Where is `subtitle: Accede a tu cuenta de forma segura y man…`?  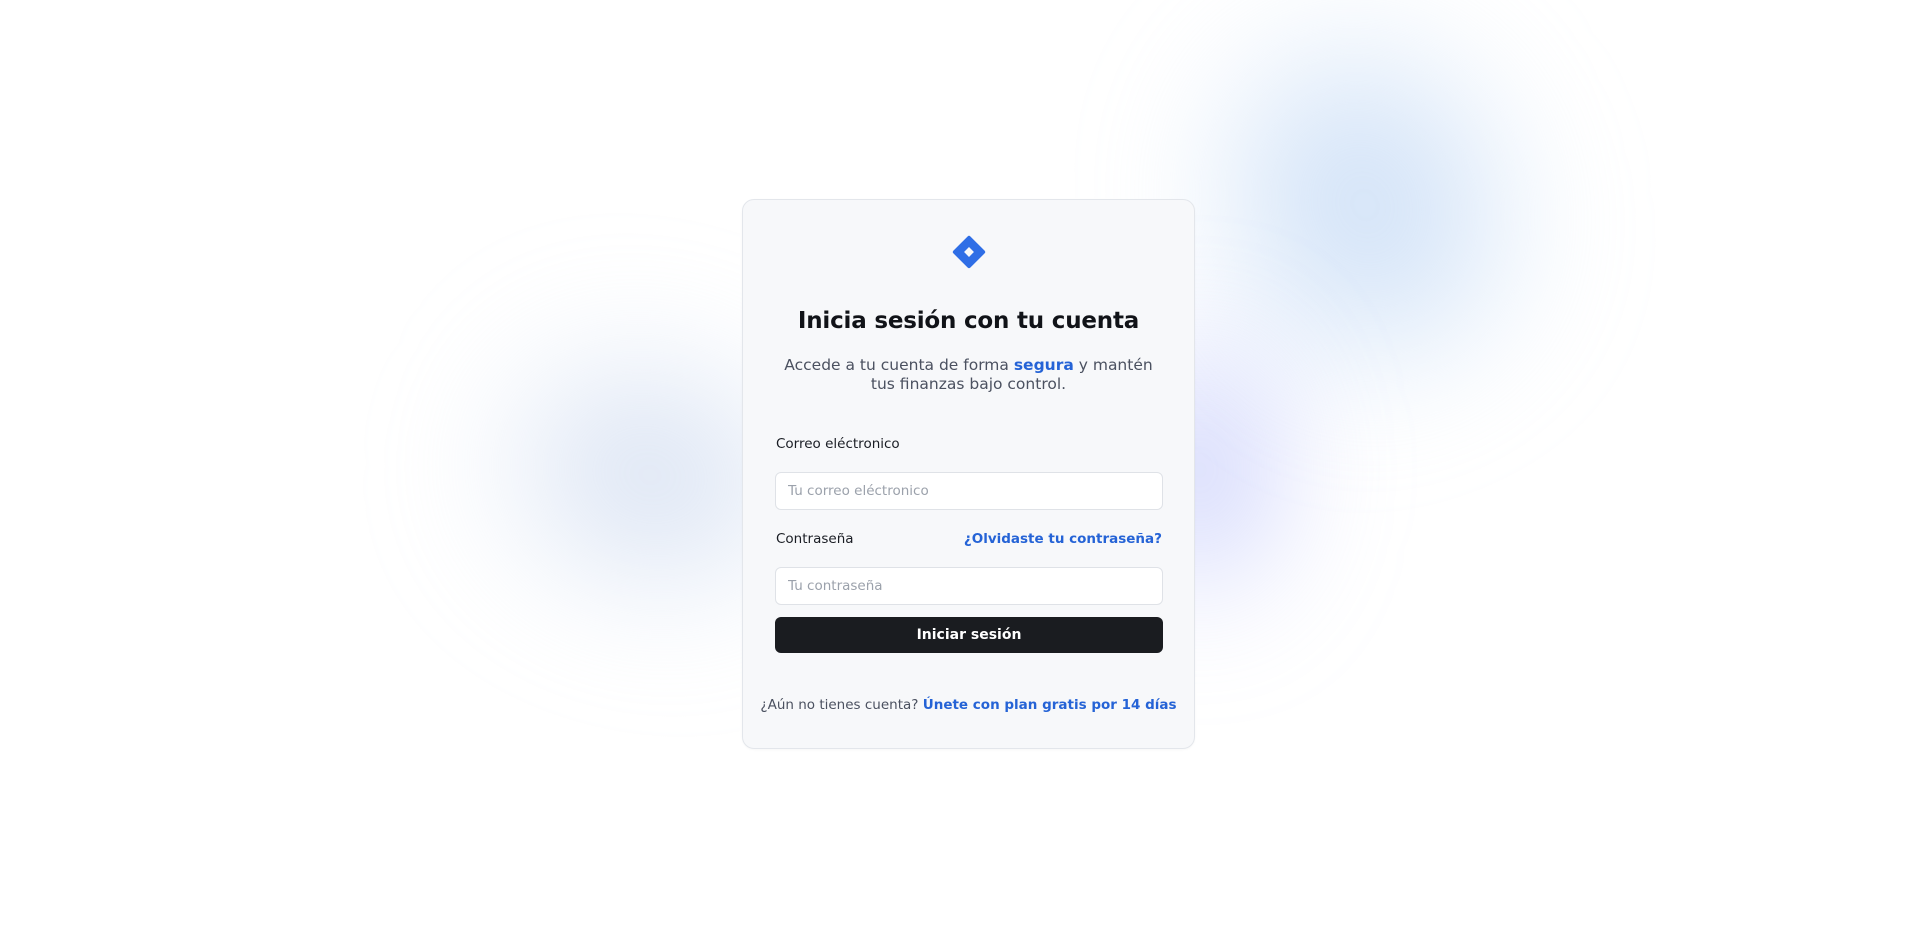 subtitle: Accede a tu cuenta de forma segura y man… is located at coordinates (968, 375).